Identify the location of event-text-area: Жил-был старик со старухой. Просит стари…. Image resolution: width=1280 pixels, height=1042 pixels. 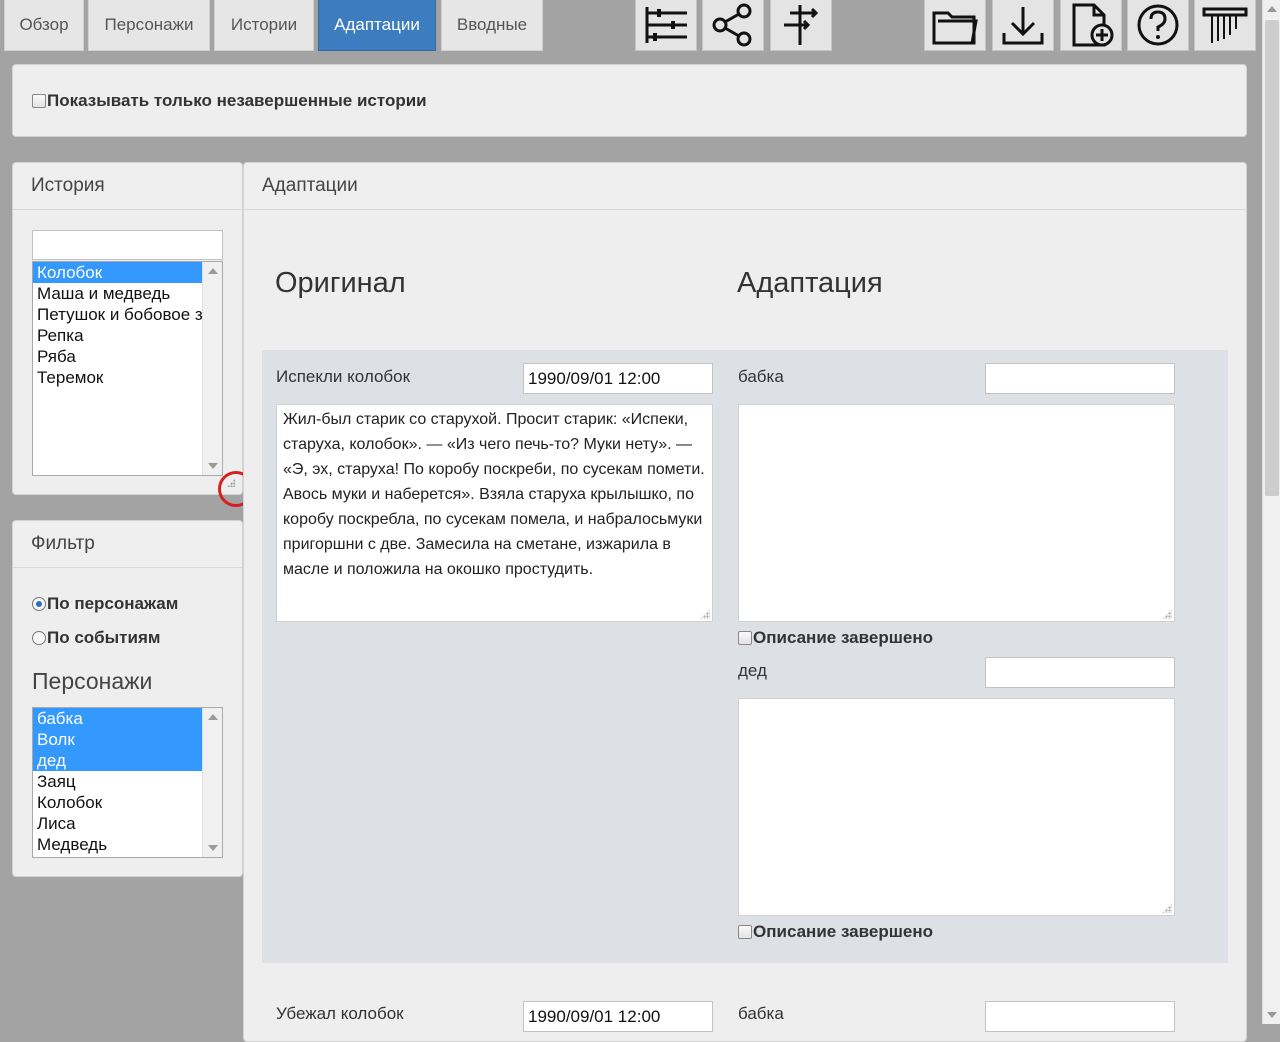
(494, 513).